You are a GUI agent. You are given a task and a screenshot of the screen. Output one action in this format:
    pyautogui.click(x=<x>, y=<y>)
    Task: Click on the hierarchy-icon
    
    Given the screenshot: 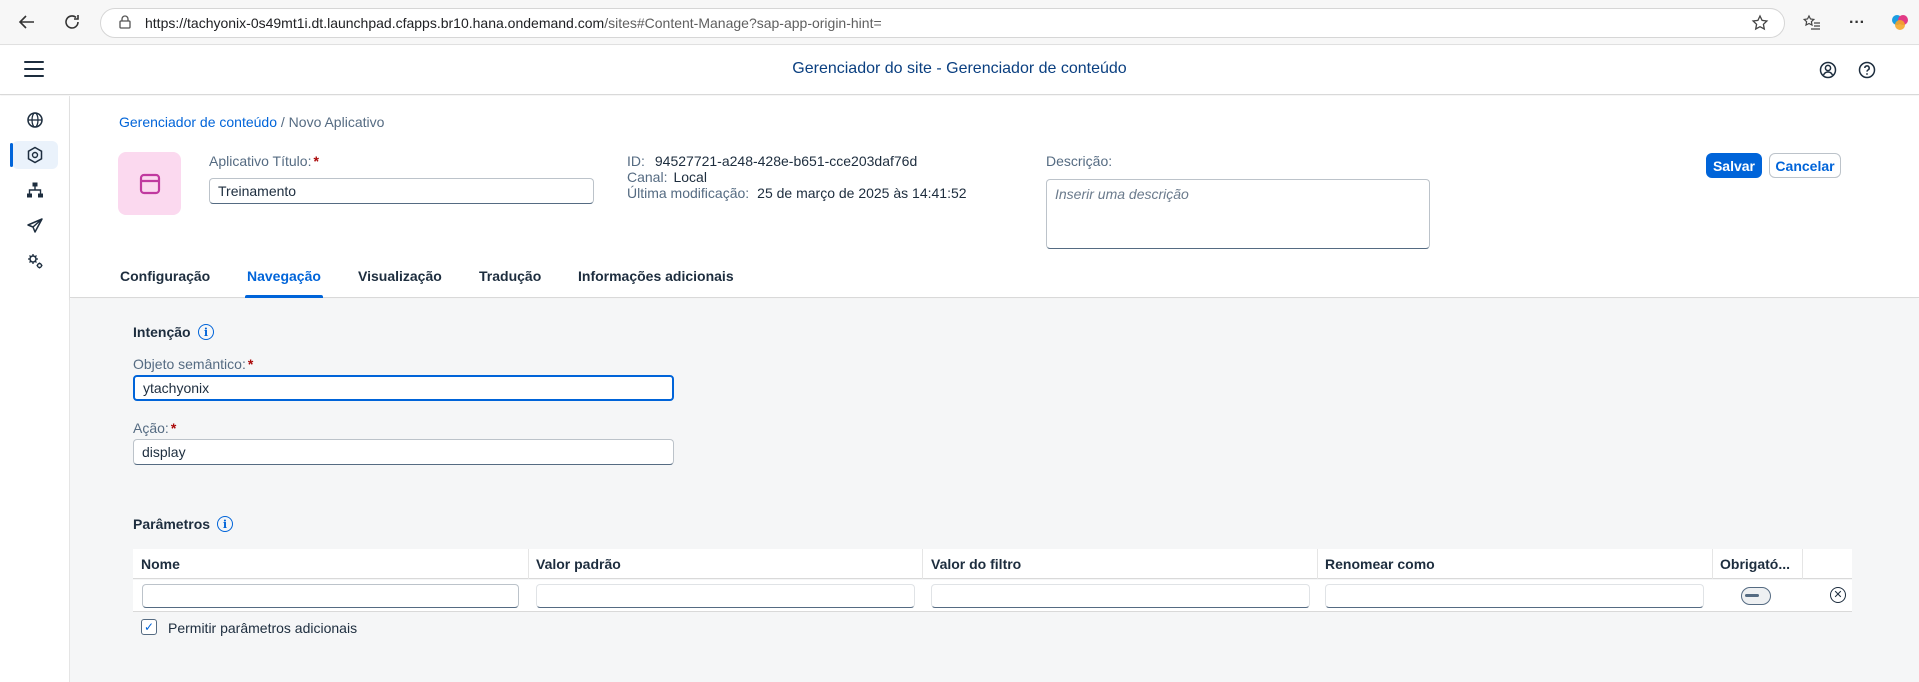 What is the action you would take?
    pyautogui.click(x=35, y=190)
    